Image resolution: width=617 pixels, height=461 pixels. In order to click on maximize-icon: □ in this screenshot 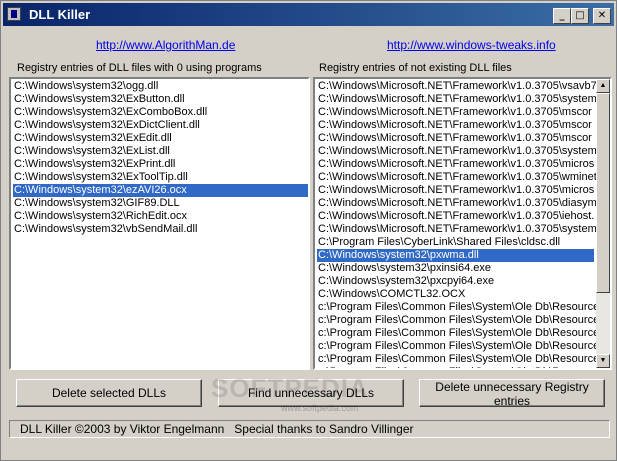, I will do `click(580, 15)`.